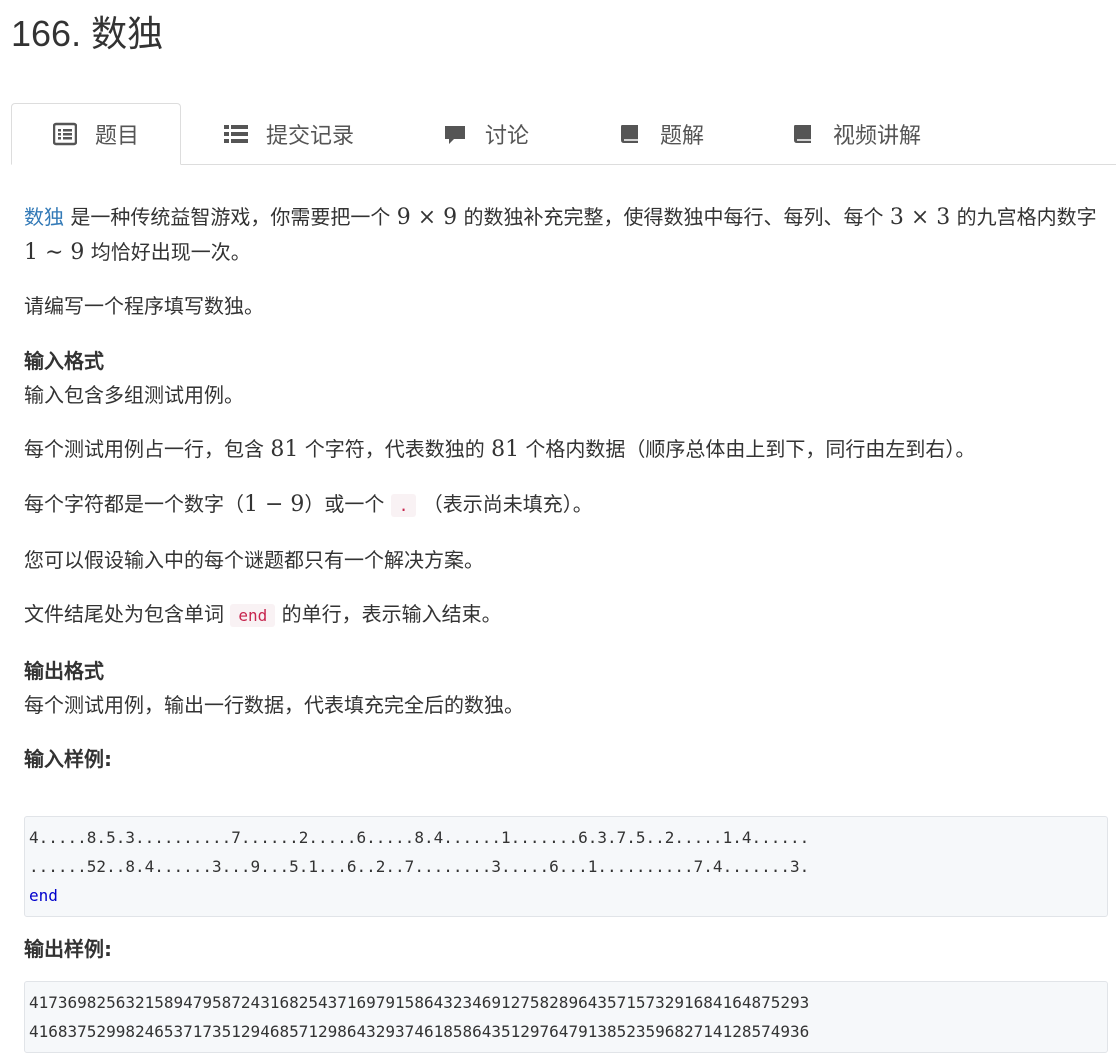  I want to click on input-format-p1: 输入包含多组测试用例。, so click(134, 395).